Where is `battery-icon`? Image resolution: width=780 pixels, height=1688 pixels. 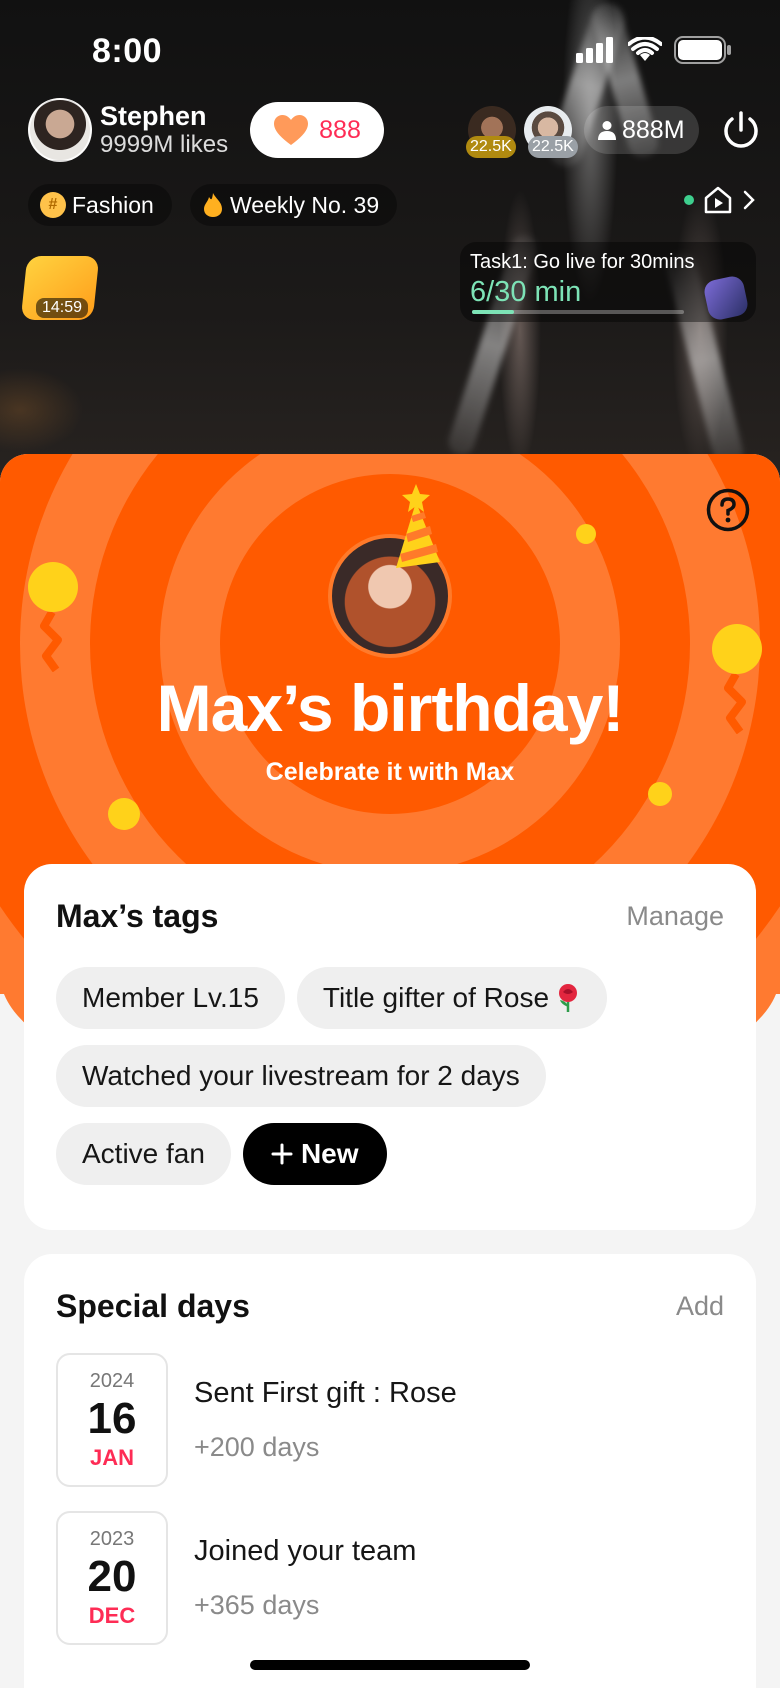 battery-icon is located at coordinates (702, 50).